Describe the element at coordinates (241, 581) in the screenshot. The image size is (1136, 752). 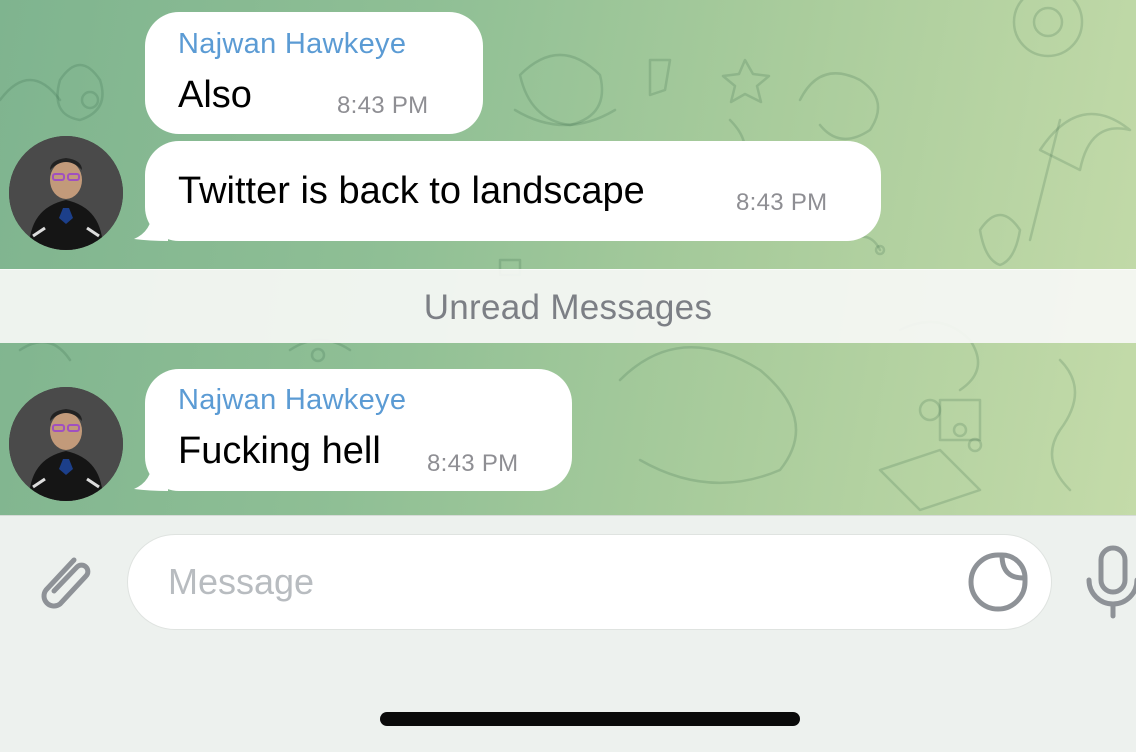
I see `message-placeholder: Message` at that location.